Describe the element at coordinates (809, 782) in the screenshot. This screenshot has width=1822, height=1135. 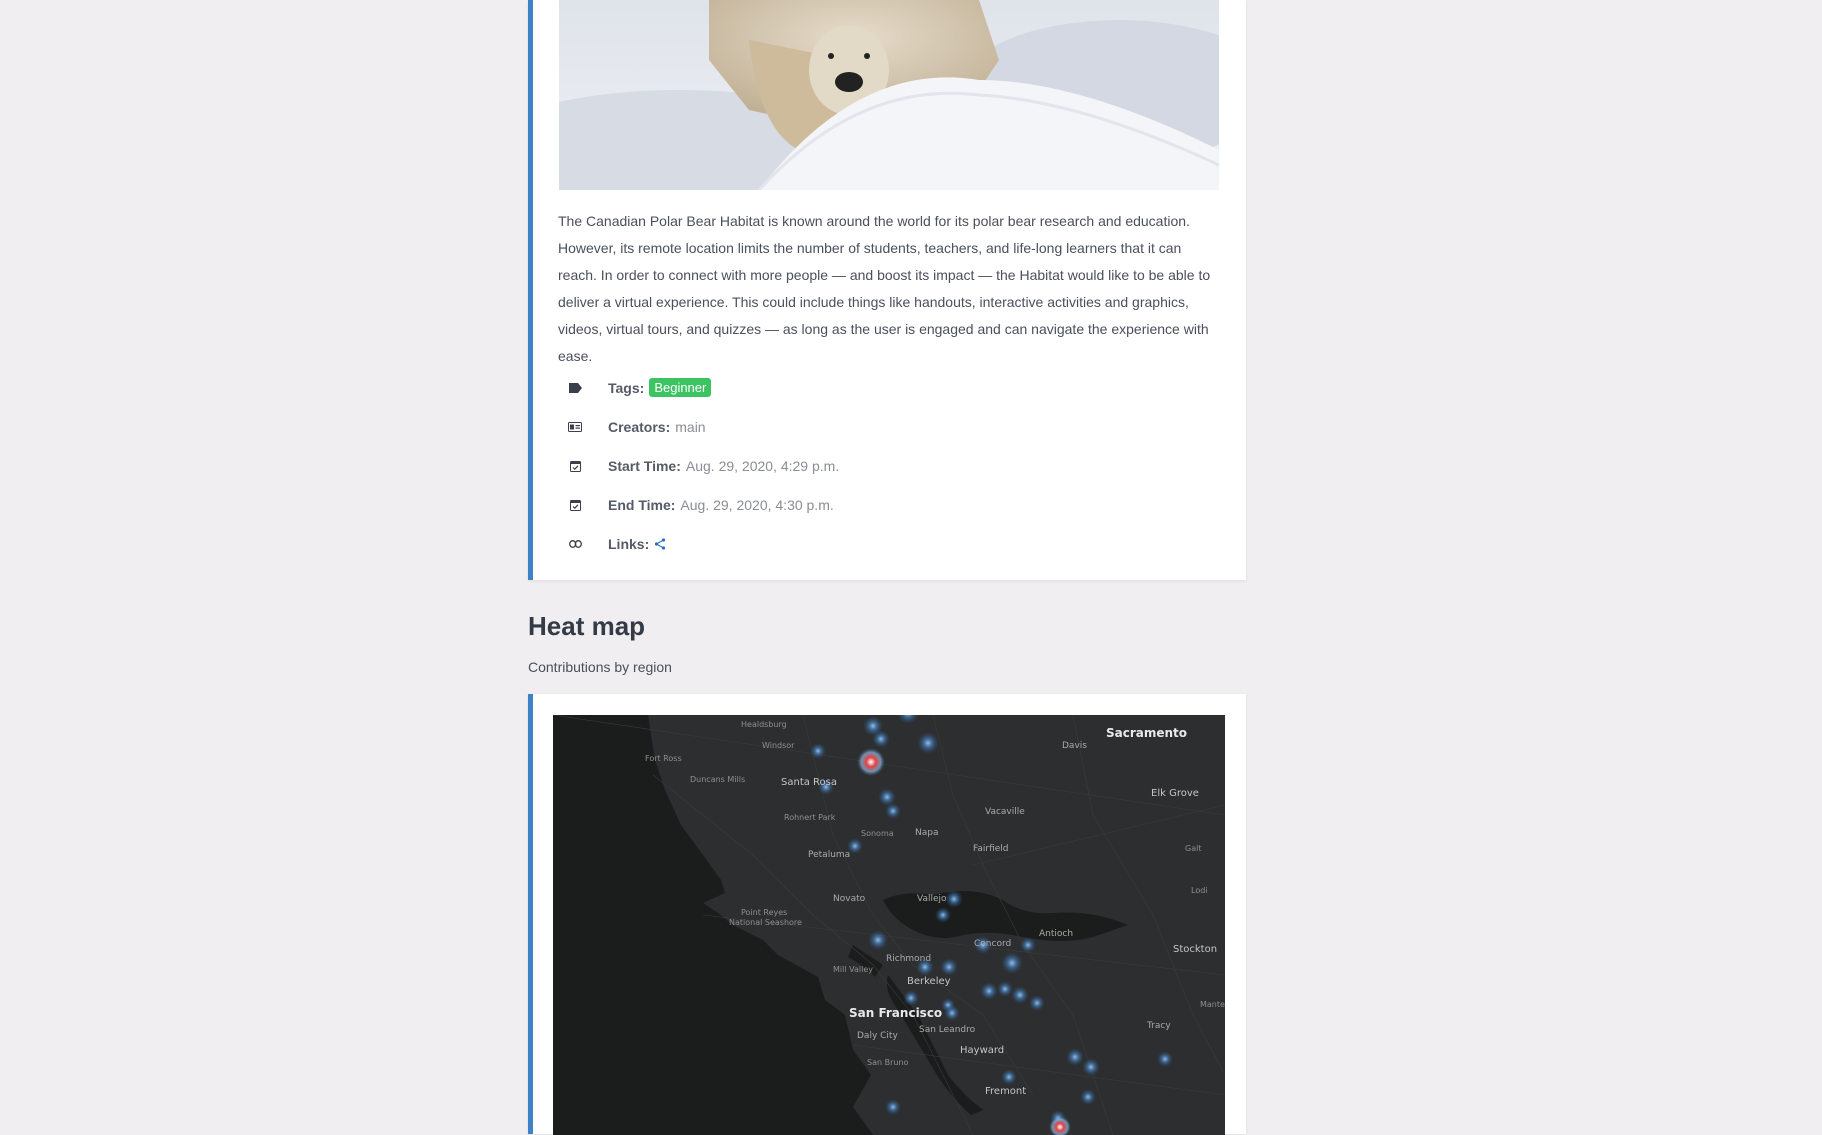
I see `map-label-santa-rosa: Santa Rosa` at that location.